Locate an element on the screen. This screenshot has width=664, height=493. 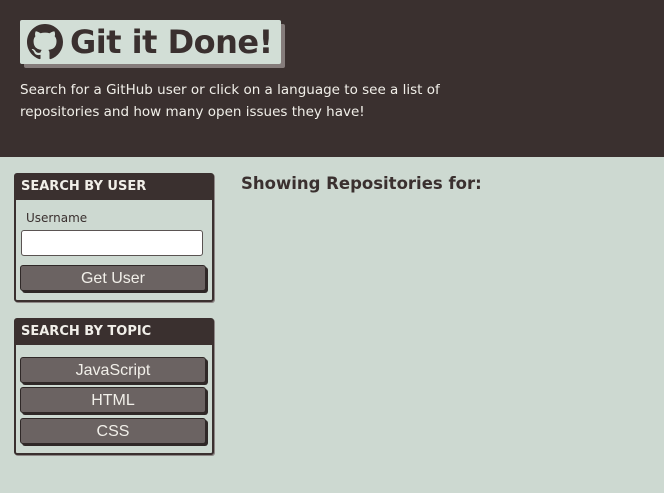
search-by-topic-card: SEARCH BY TOPIC JavaScript HTML CSS is located at coordinates (114, 386).